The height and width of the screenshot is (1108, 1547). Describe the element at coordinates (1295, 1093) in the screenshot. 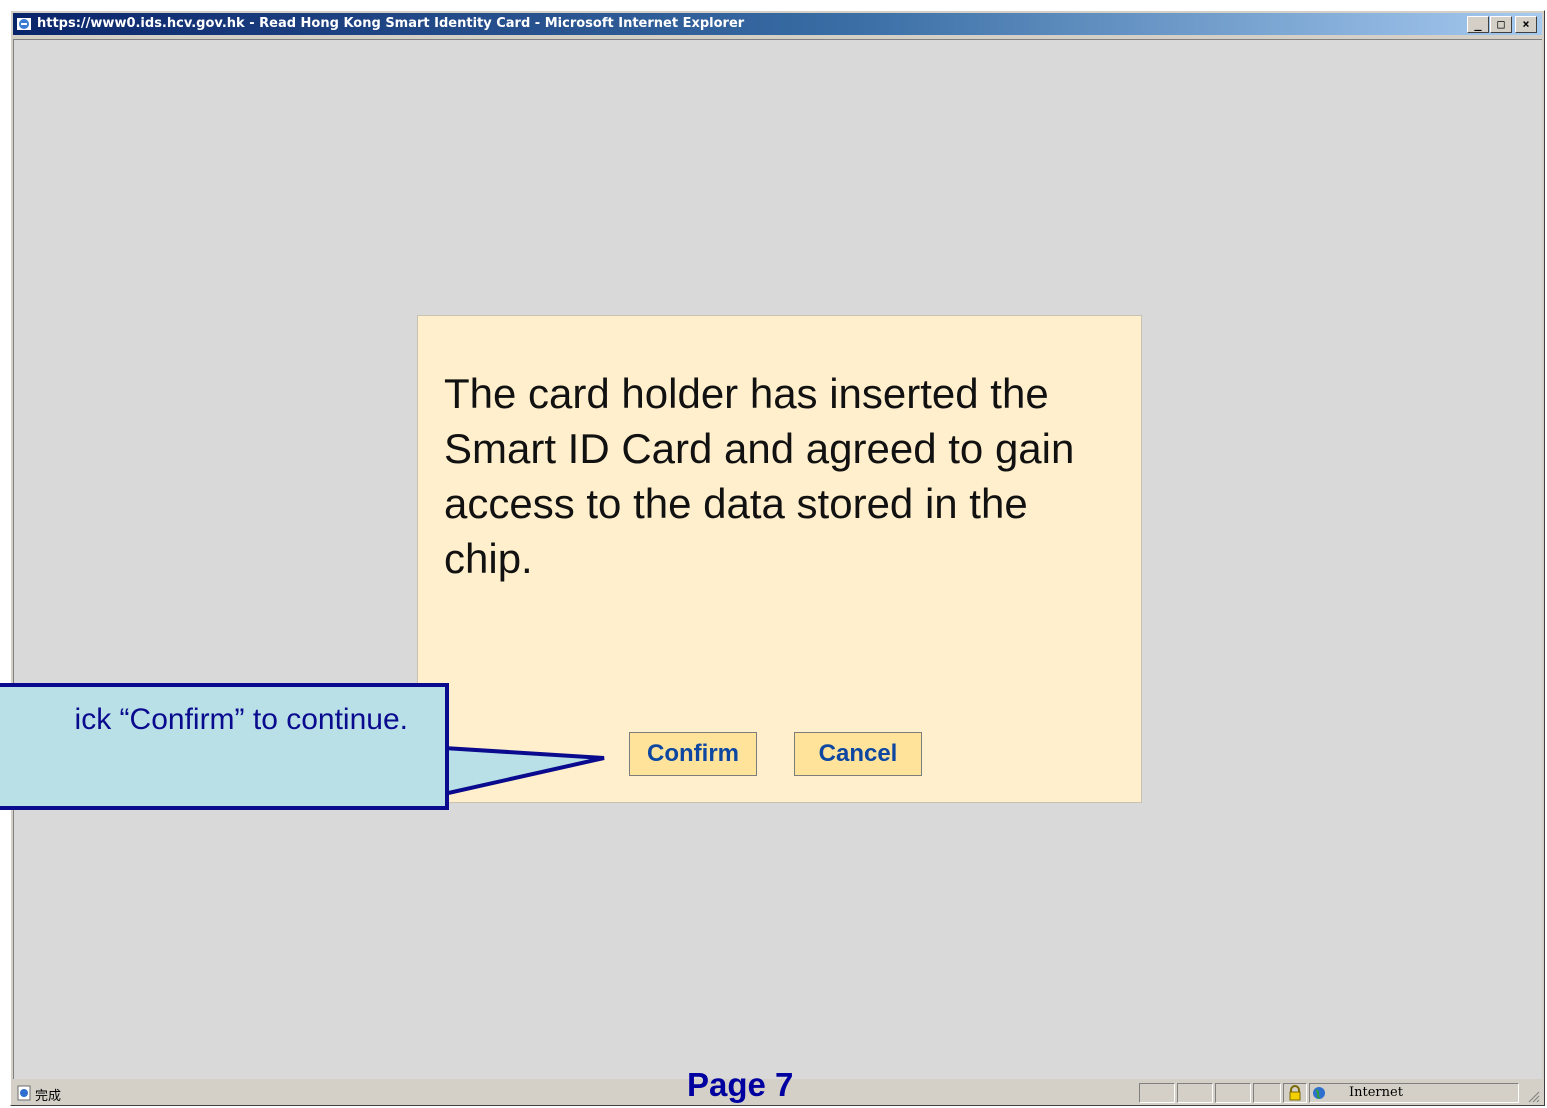

I see `lock-icon` at that location.